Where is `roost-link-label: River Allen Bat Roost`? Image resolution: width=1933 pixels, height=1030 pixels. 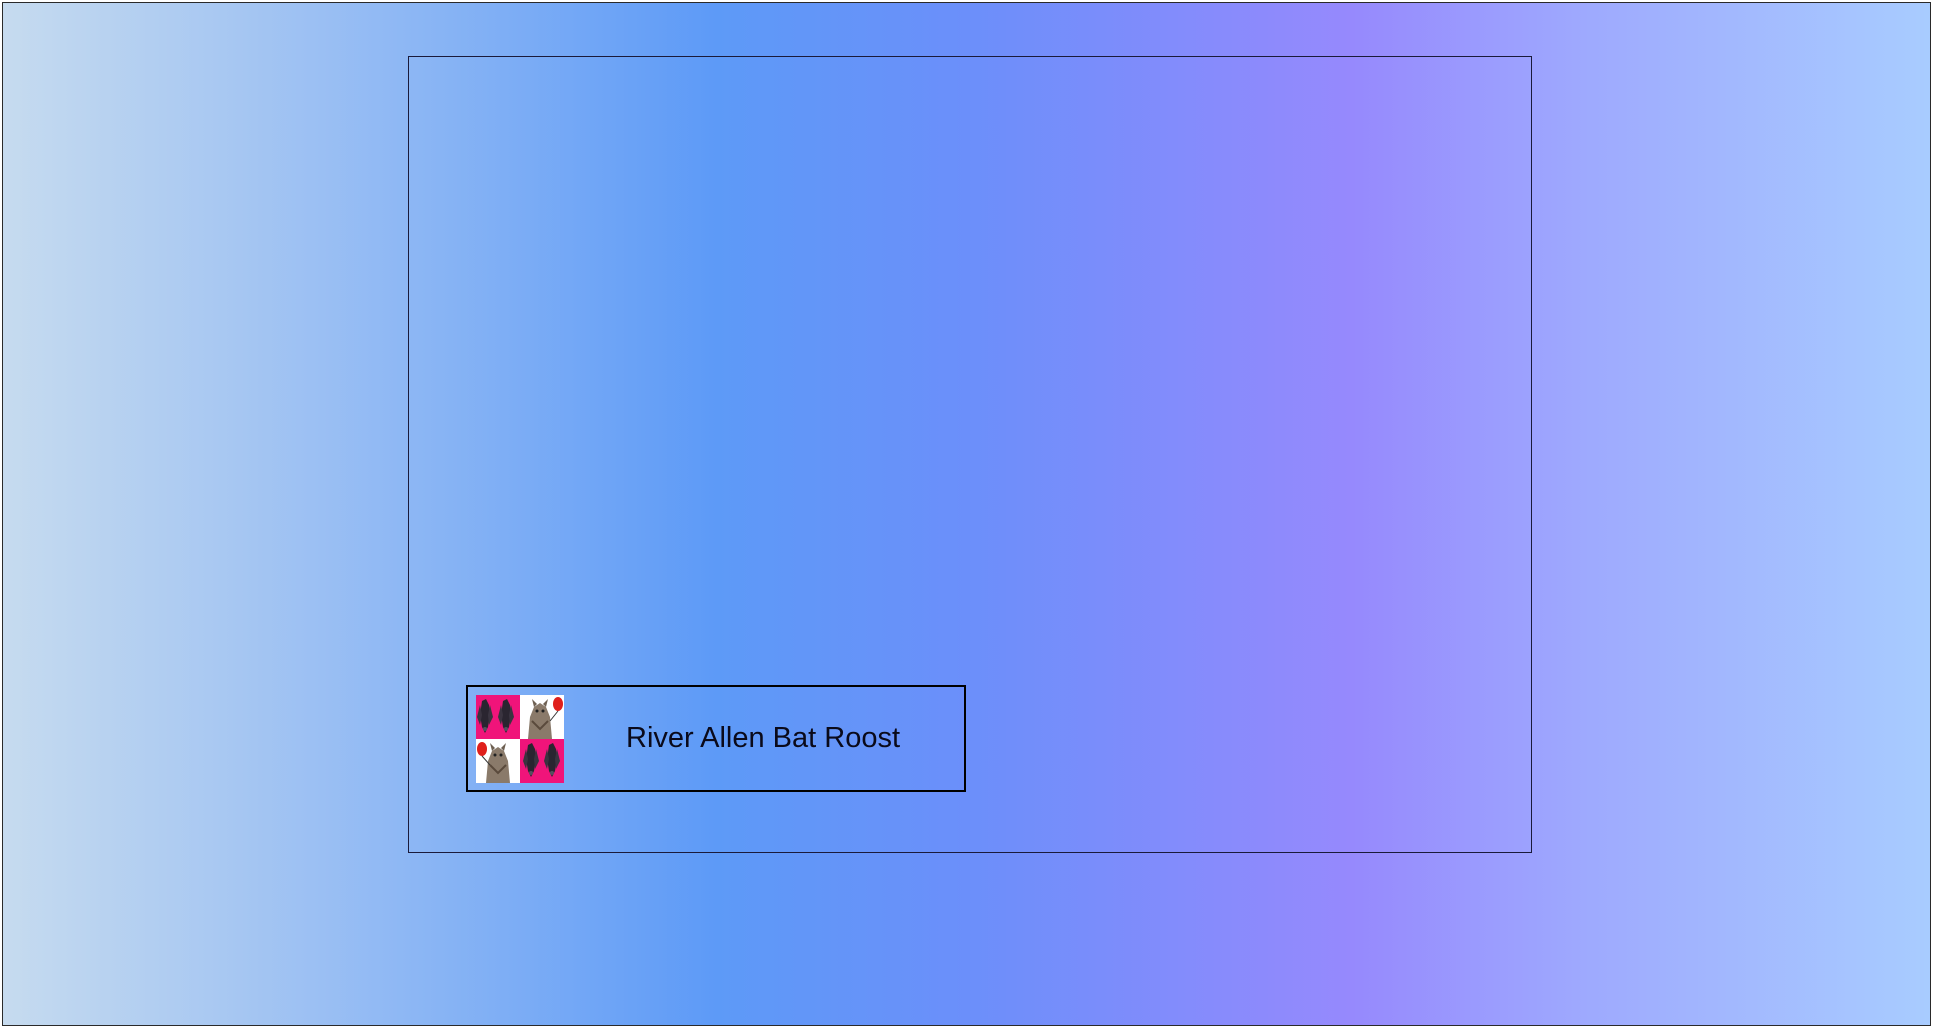 roost-link-label: River Allen Bat Roost is located at coordinates (763, 738).